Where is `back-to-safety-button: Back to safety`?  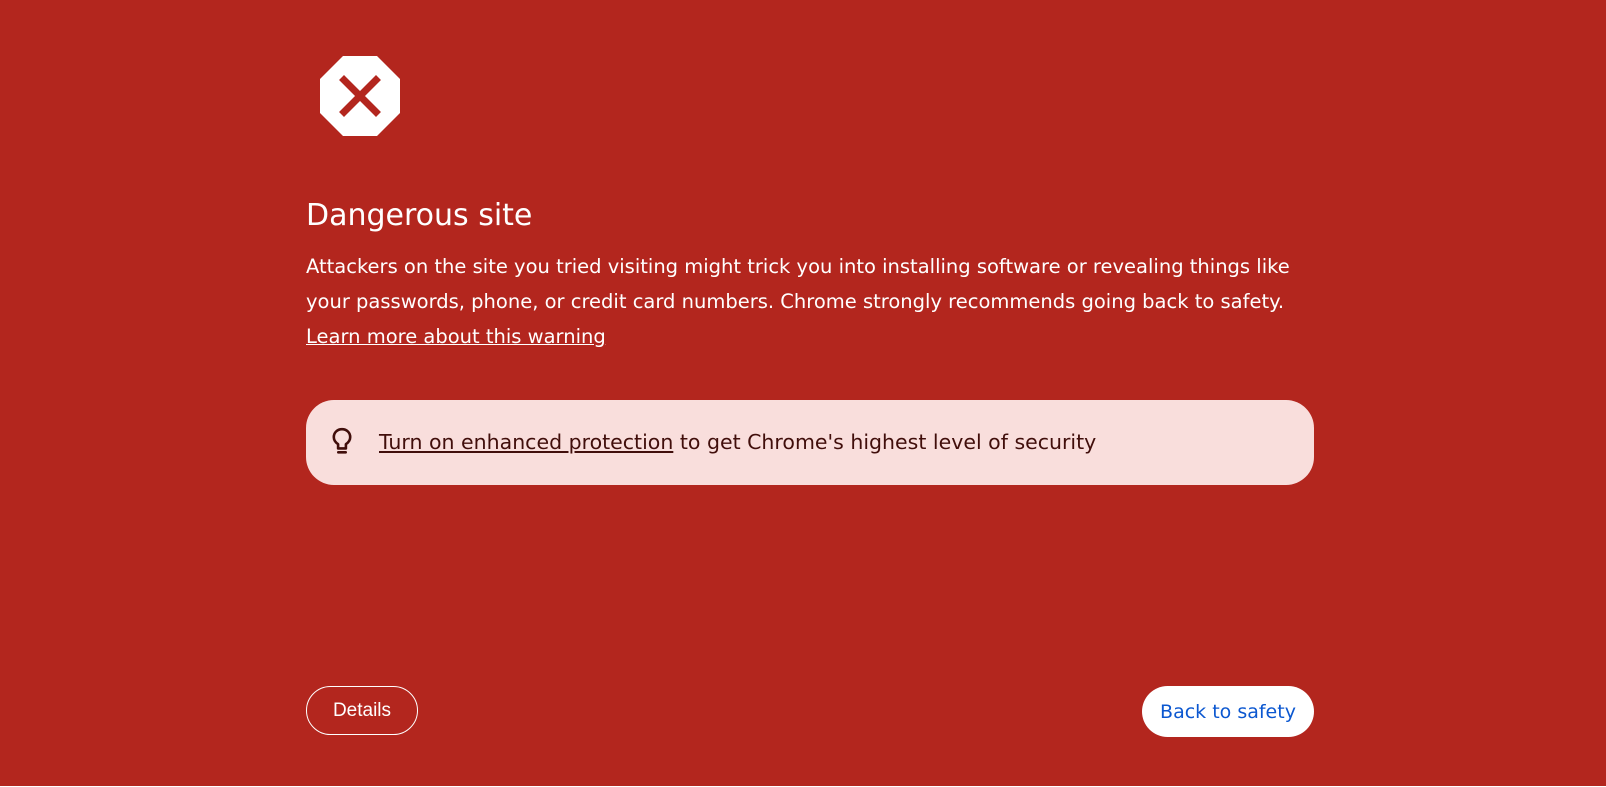
back-to-safety-button: Back to safety is located at coordinates (1228, 711).